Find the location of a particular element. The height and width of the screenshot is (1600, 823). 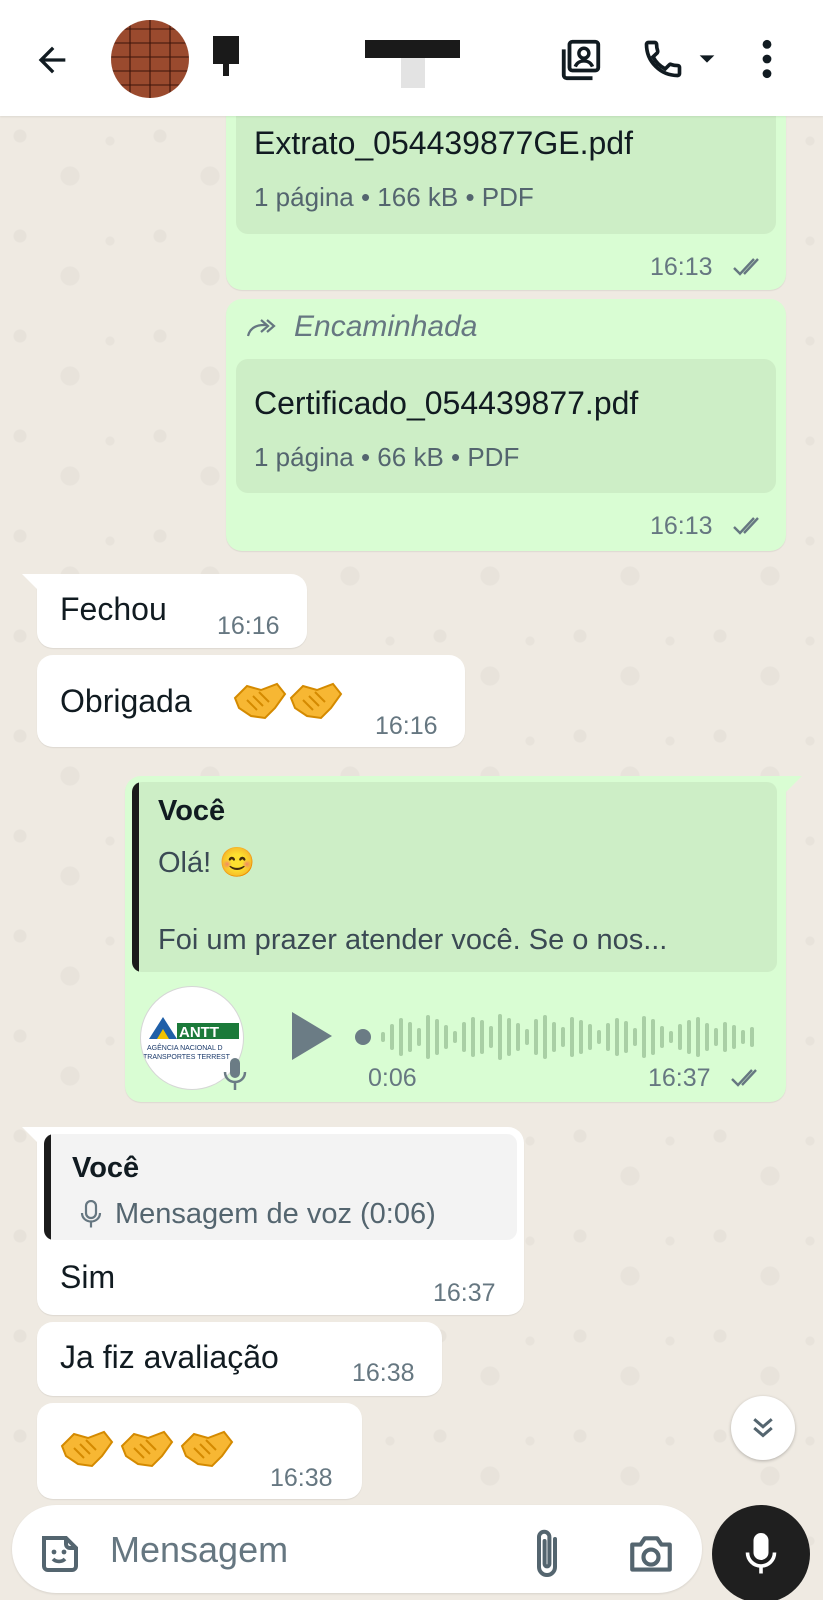

antt-logo-text: ANTT is located at coordinates (199, 1032).